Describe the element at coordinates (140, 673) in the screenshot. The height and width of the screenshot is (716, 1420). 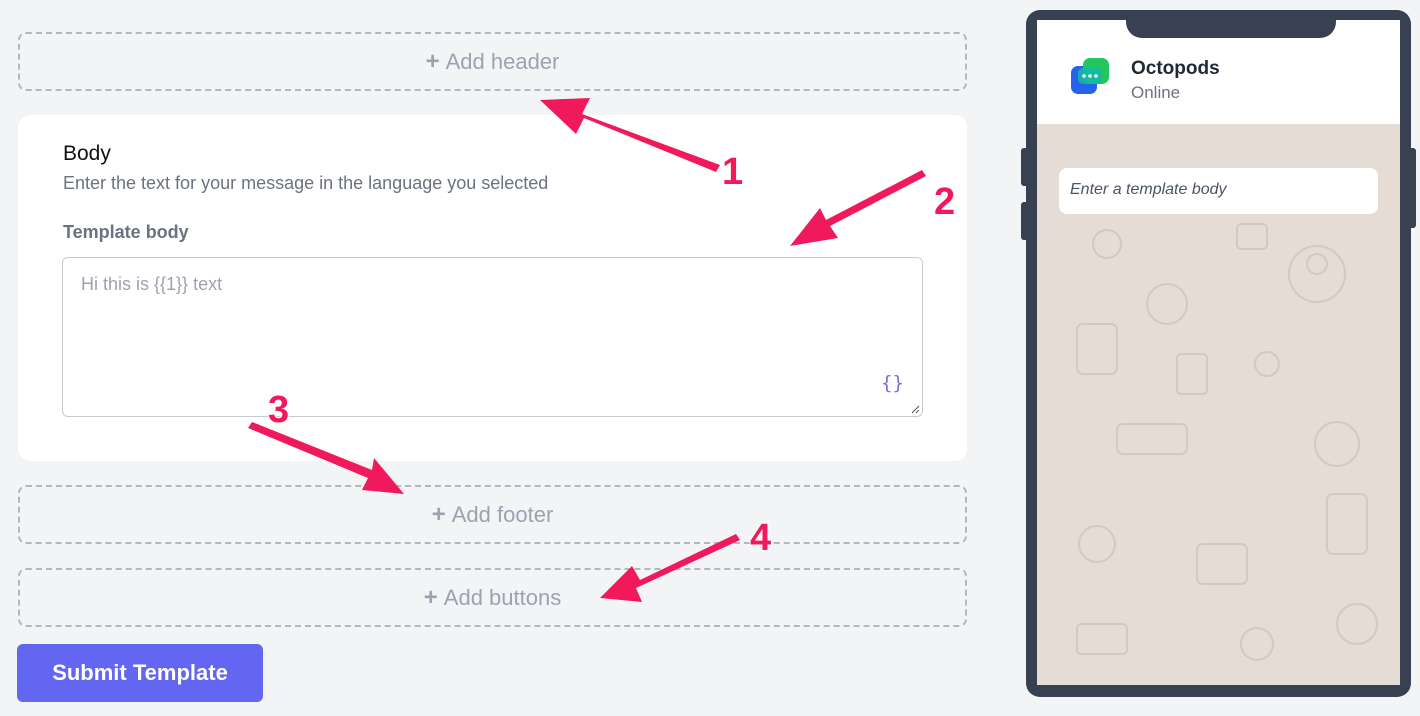
I see `submit-template-button: Submit Template` at that location.